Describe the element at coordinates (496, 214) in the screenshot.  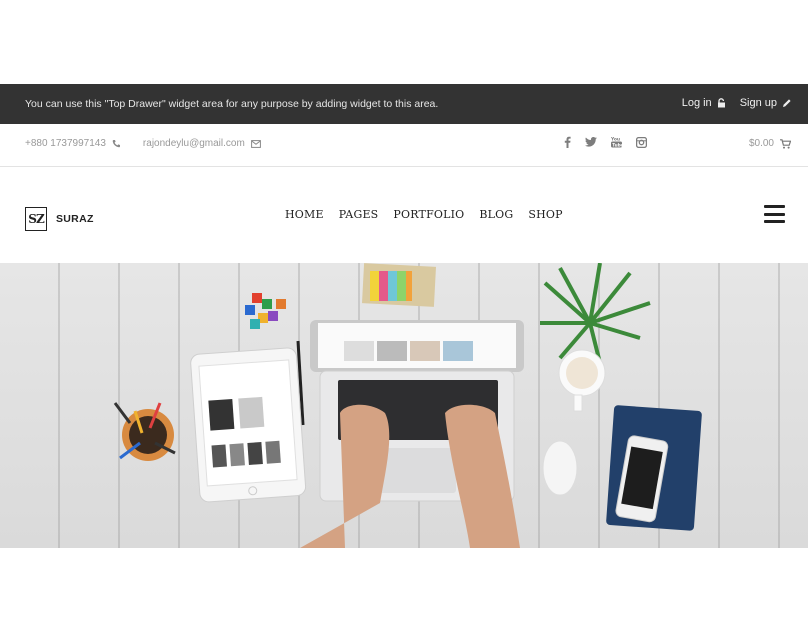
I see `nav-item-blog: BLOG` at that location.